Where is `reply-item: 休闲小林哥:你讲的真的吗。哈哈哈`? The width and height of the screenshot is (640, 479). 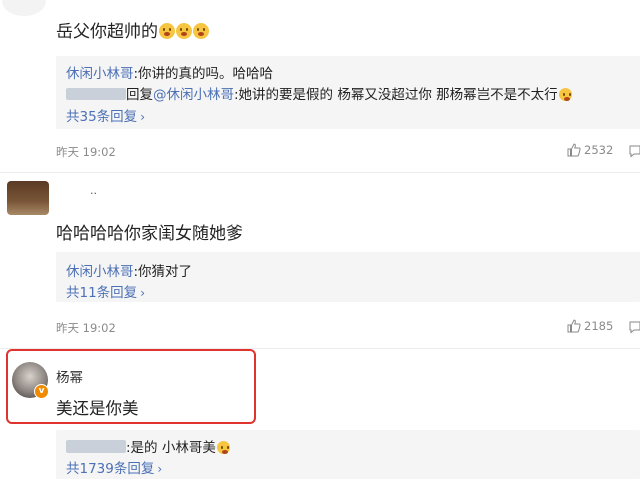 reply-item: 休闲小林哥:你讲的真的吗。哈哈哈 is located at coordinates (169, 72).